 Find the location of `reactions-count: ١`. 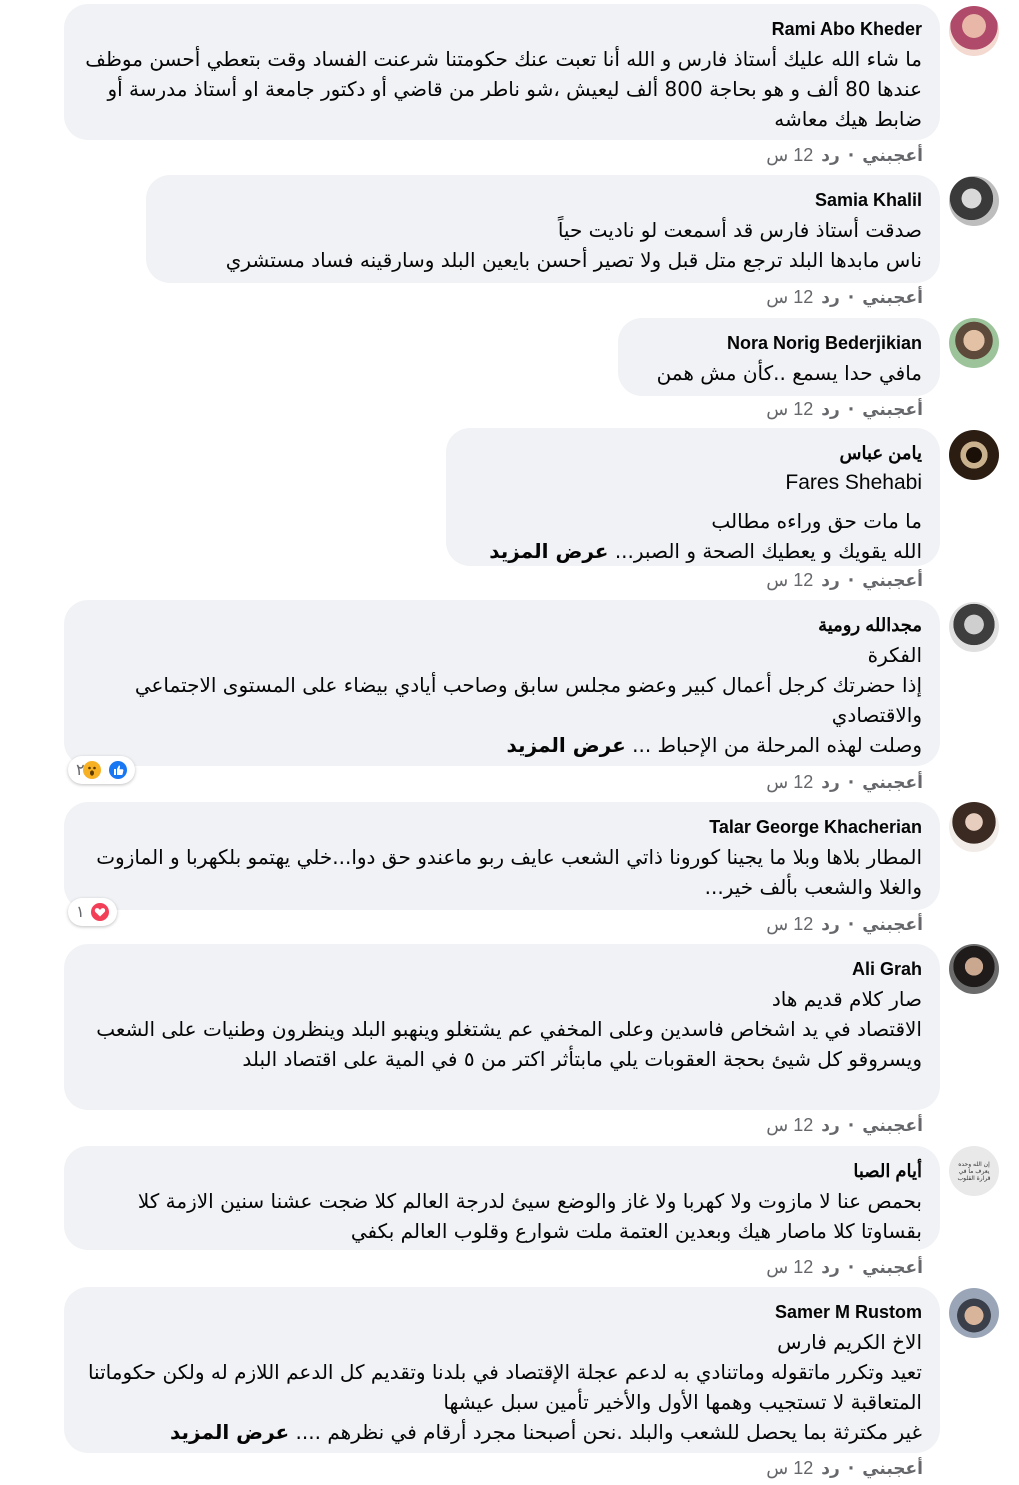

reactions-count: ١ is located at coordinates (80, 912).